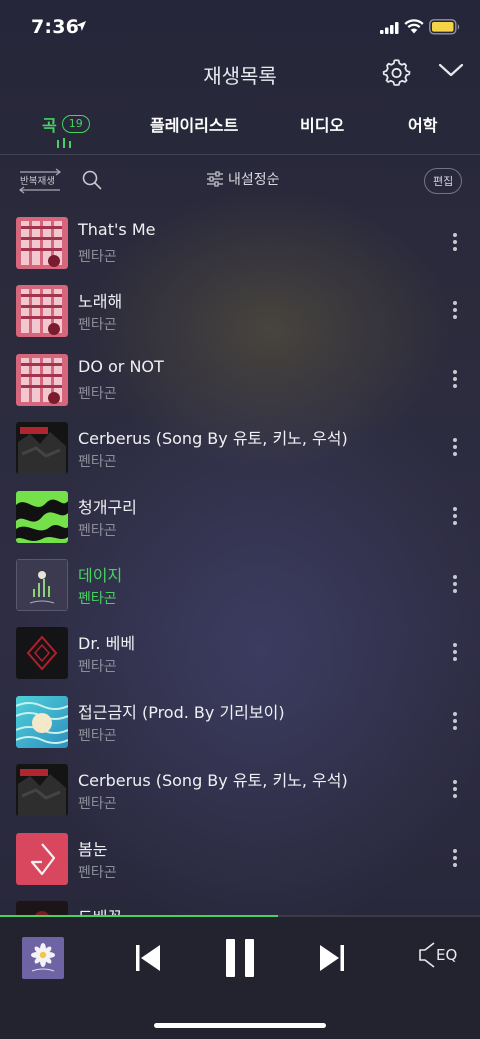 Image resolution: width=480 pixels, height=1039 pixels. Describe the element at coordinates (107, 507) in the screenshot. I see `song-title: 청개구리` at that location.